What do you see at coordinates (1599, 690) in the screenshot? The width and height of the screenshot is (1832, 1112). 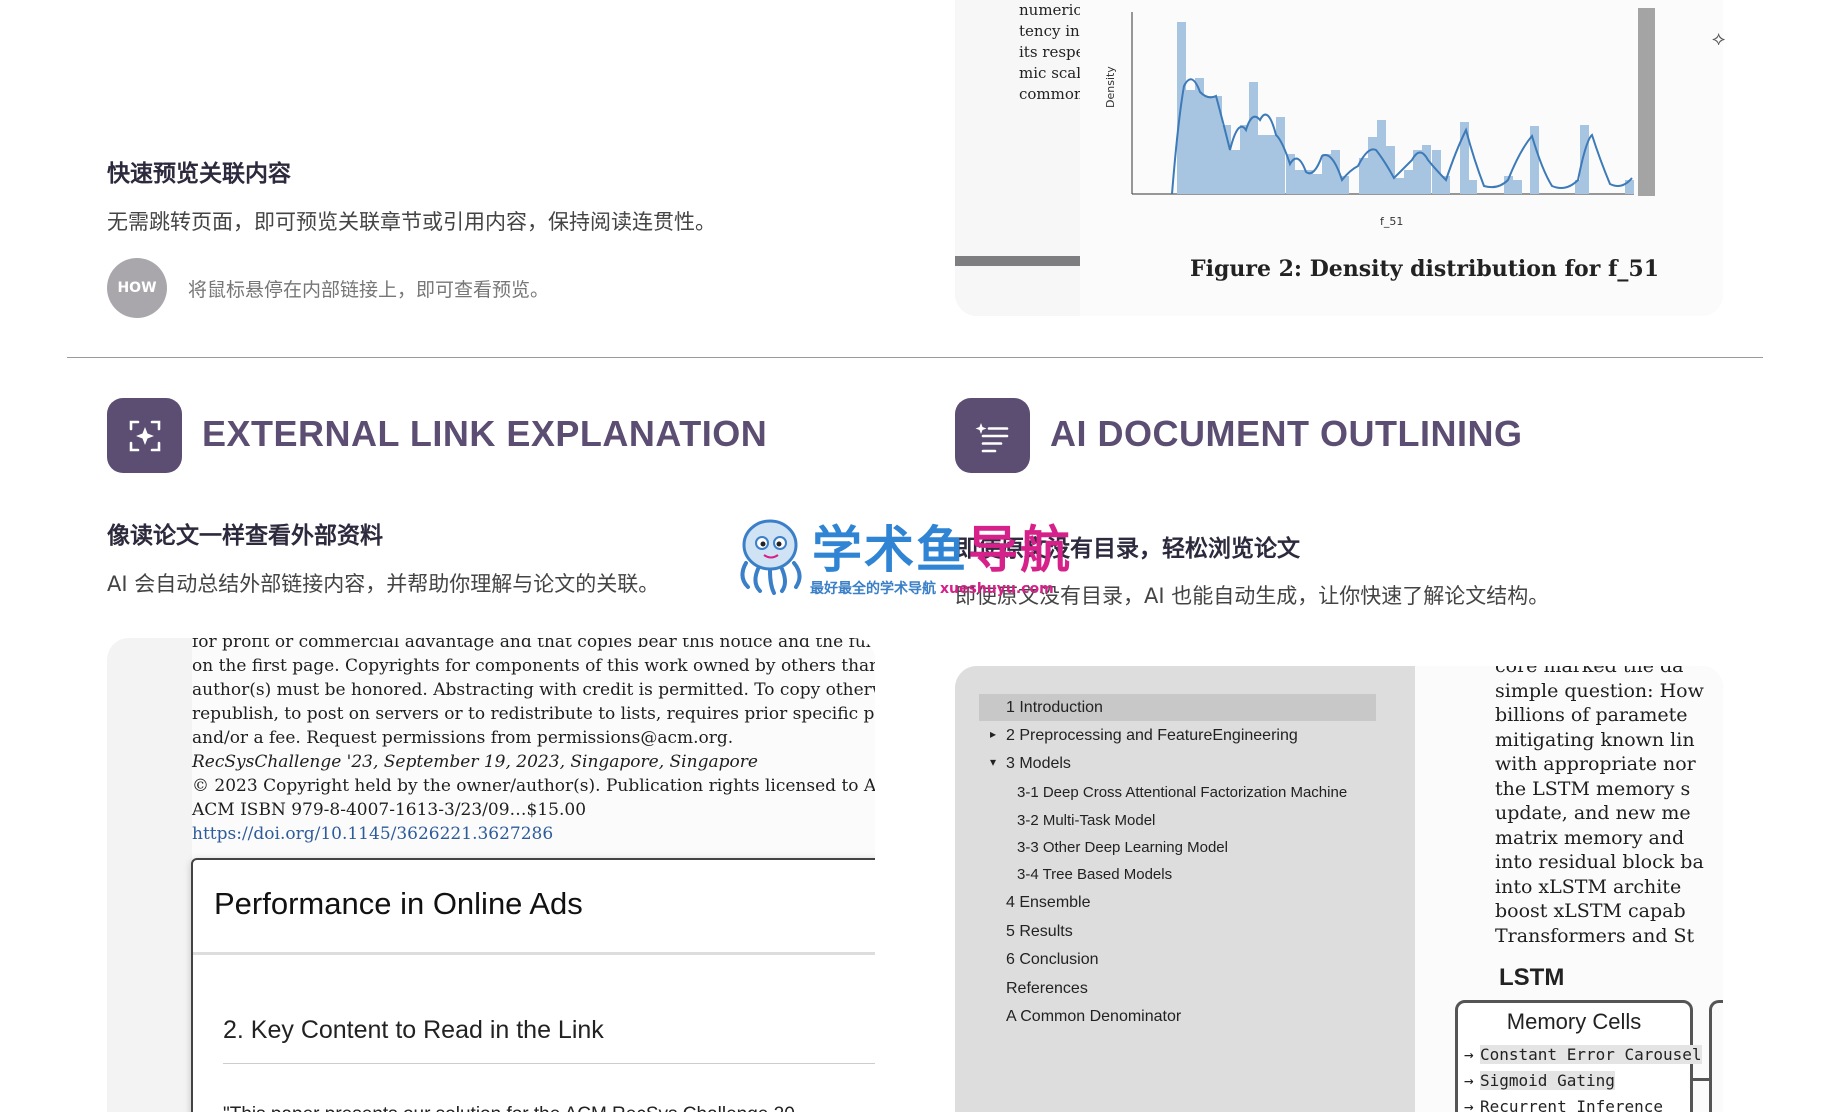 I see `paper-line: simple question: How` at bounding box center [1599, 690].